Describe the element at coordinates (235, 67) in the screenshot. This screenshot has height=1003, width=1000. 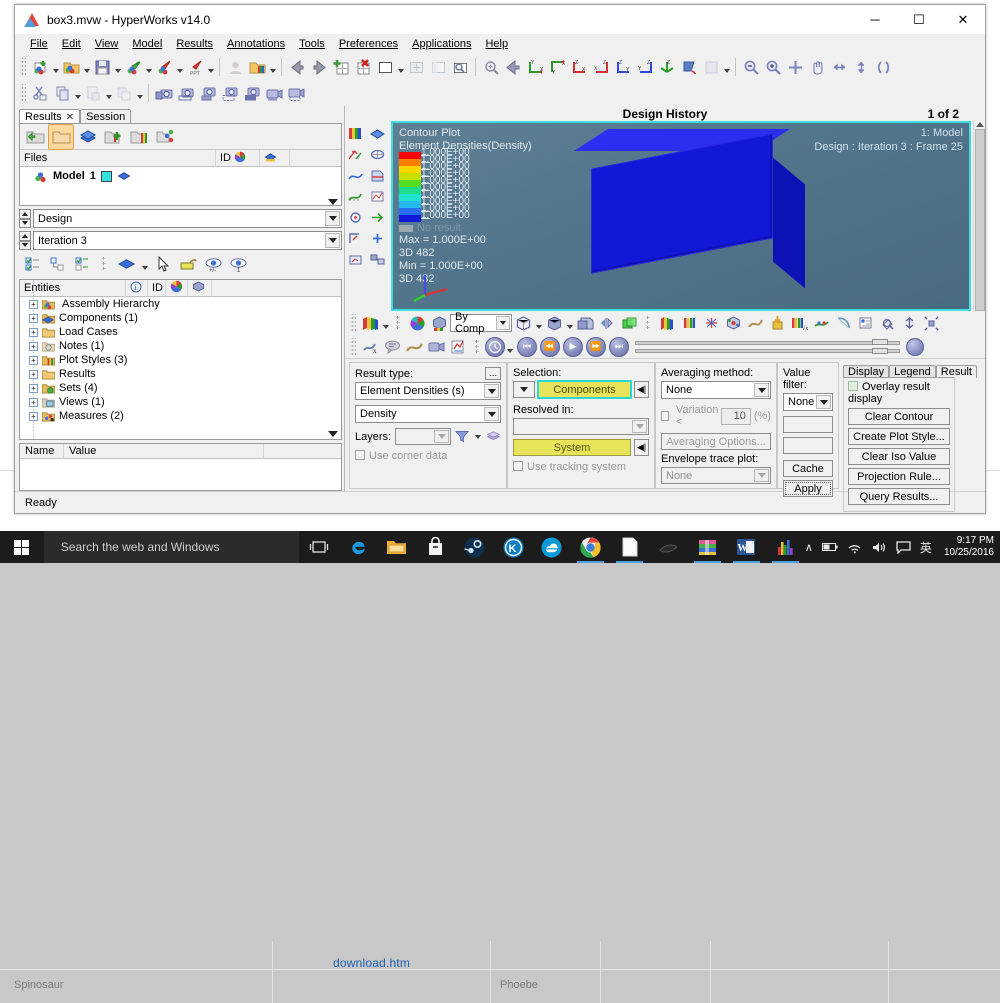
I see `user-profile-icon` at that location.